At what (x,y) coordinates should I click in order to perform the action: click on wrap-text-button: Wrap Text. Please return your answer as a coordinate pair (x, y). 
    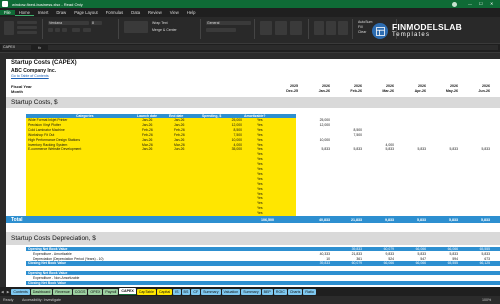
    Looking at the image, I should click on (160, 23).